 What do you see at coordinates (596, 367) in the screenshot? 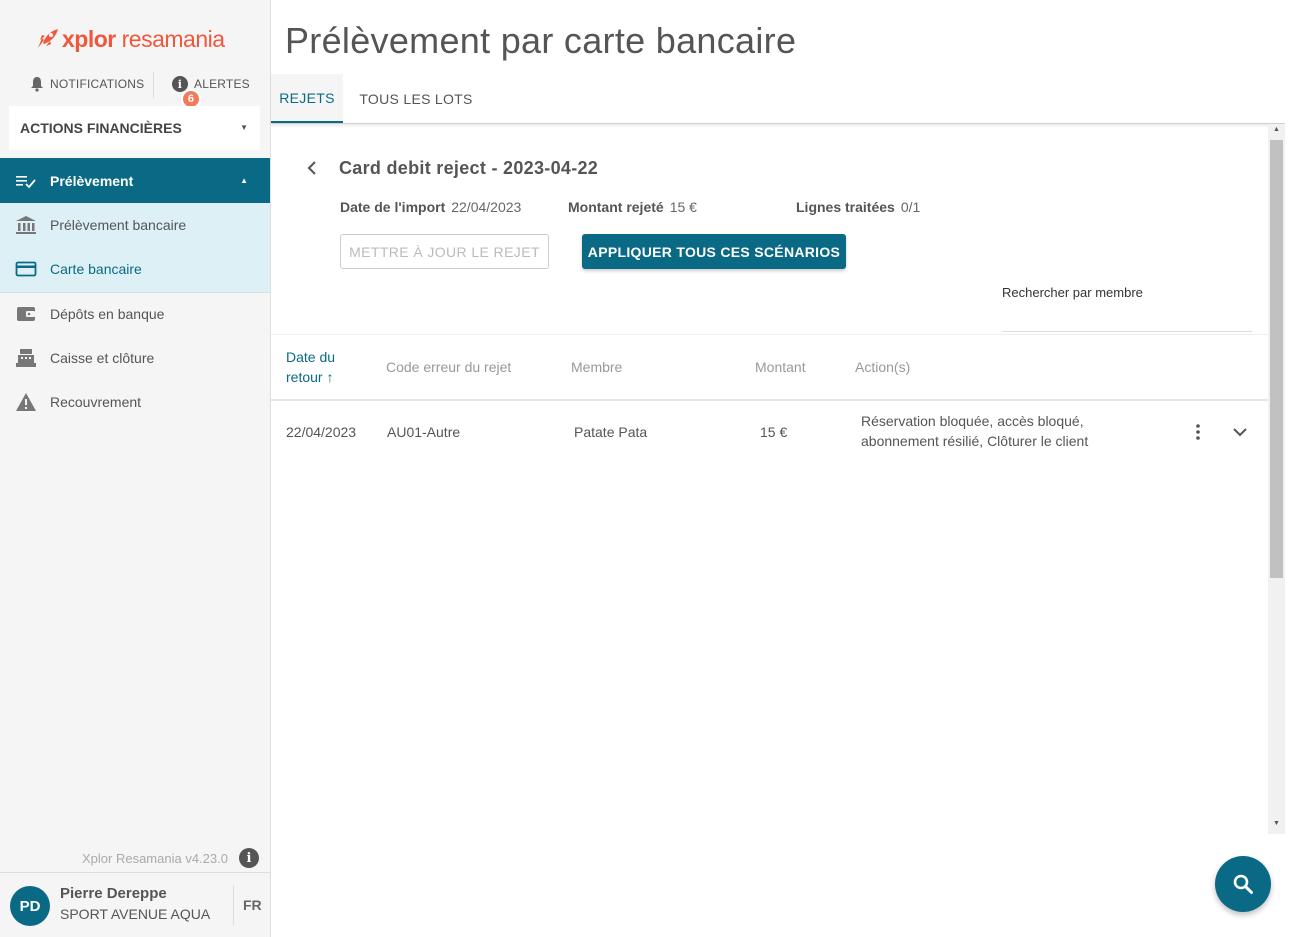
I see `column-header-member: Membre` at bounding box center [596, 367].